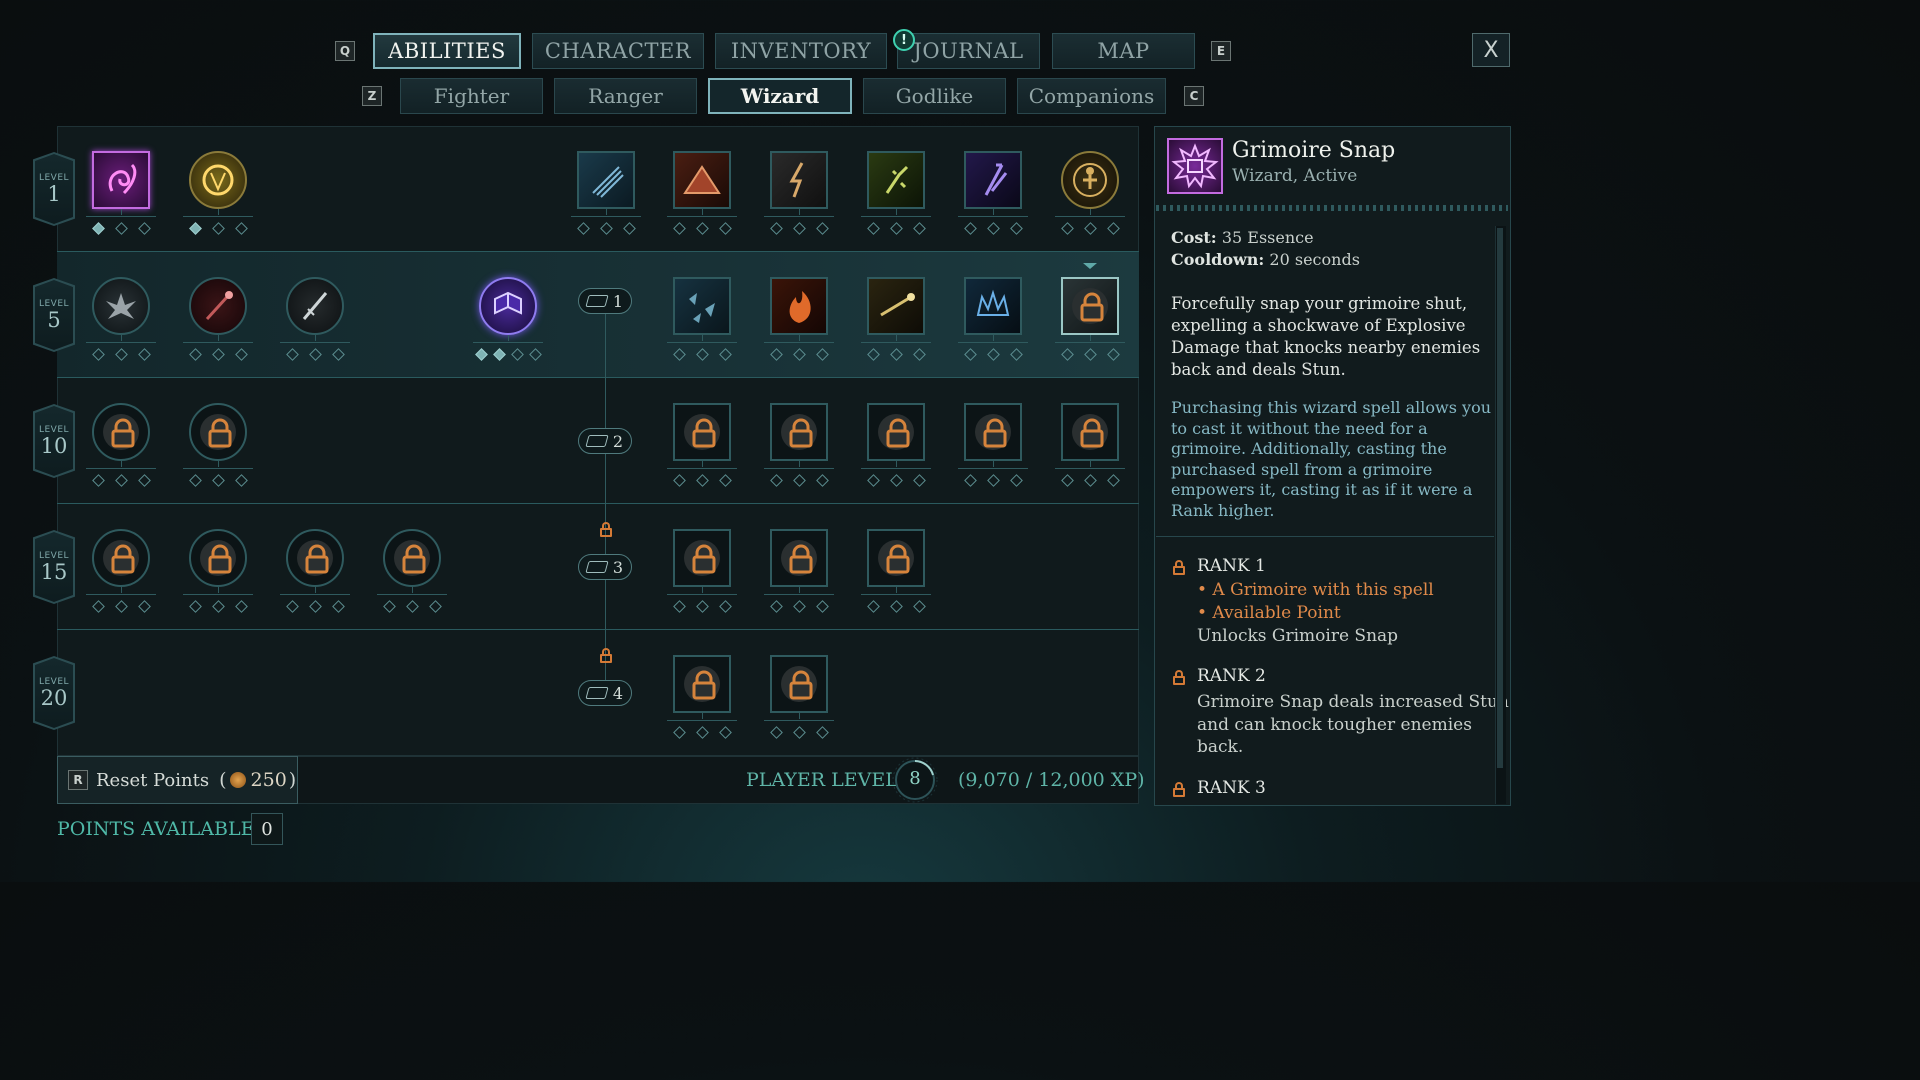  I want to click on selected-indicator-icon, so click(1090, 266).